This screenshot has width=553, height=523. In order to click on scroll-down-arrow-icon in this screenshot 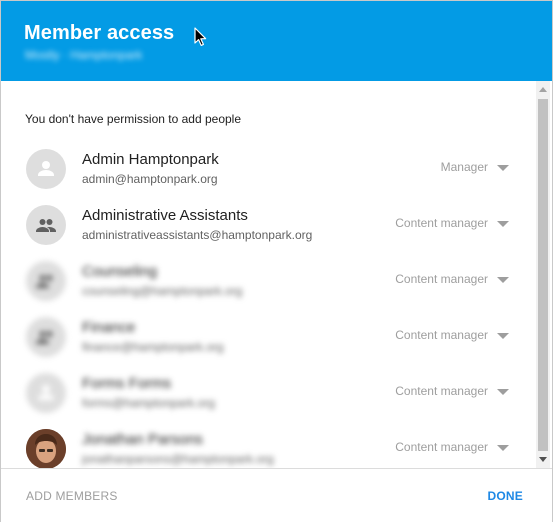, I will do `click(543, 459)`.